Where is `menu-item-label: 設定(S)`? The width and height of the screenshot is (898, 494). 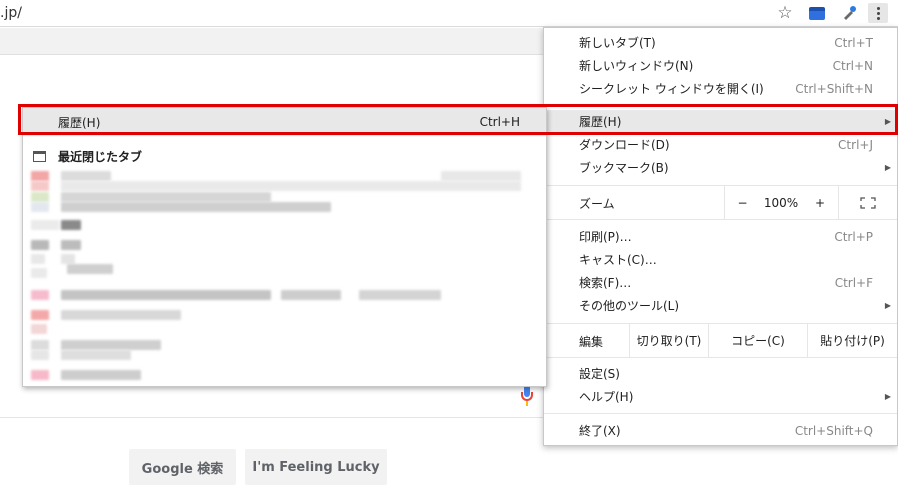
menu-item-label: 設定(S) is located at coordinates (599, 374).